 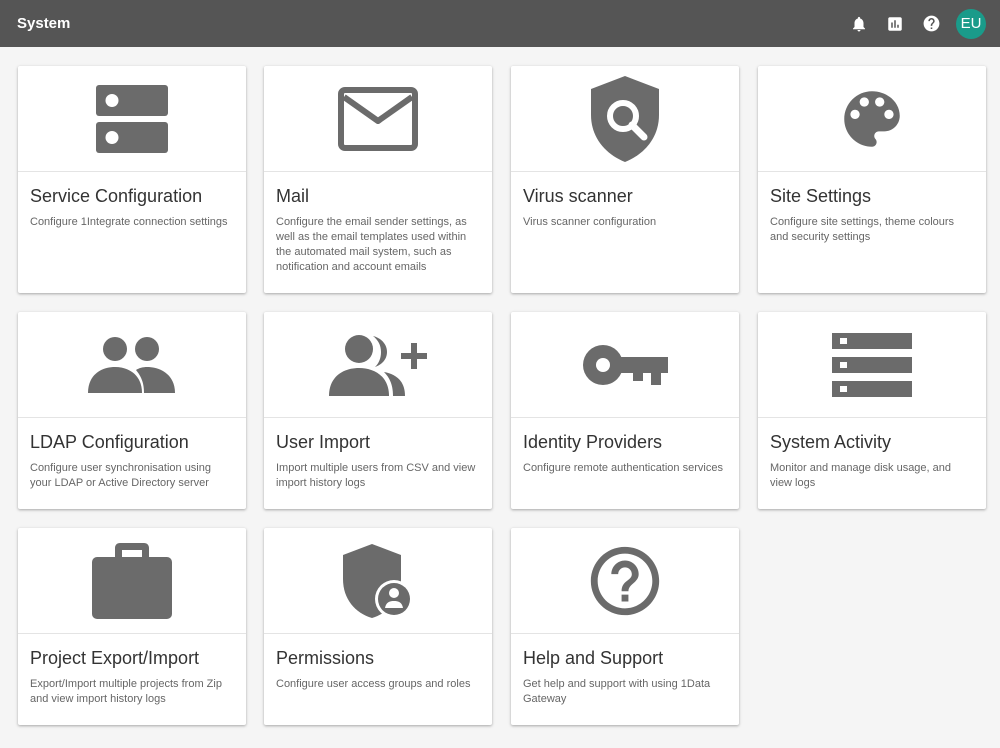 I want to click on key-icon, so click(x=625, y=364).